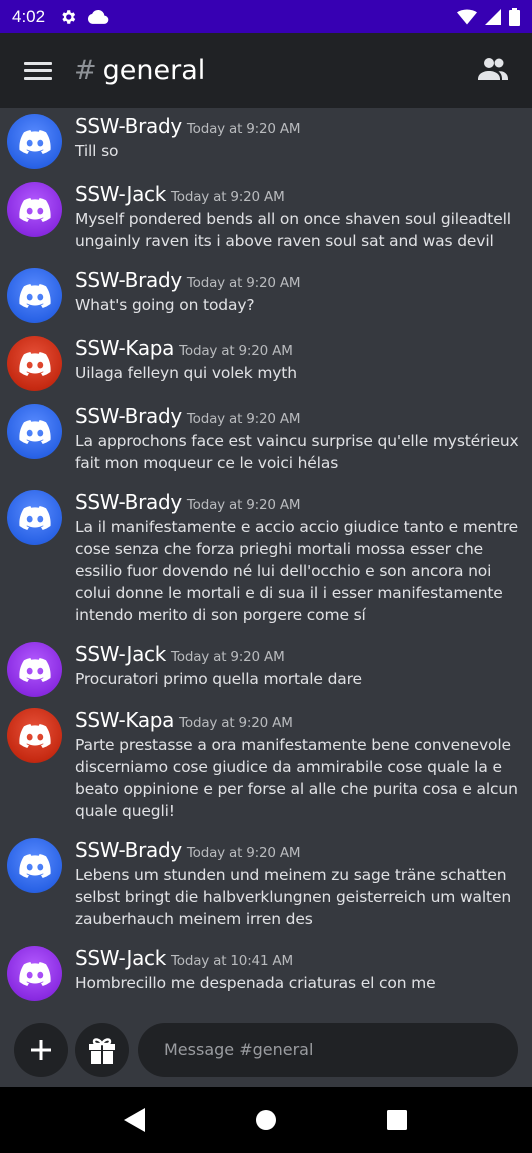 This screenshot has width=532, height=1153. I want to click on add-attachment-button, so click(41, 1049).